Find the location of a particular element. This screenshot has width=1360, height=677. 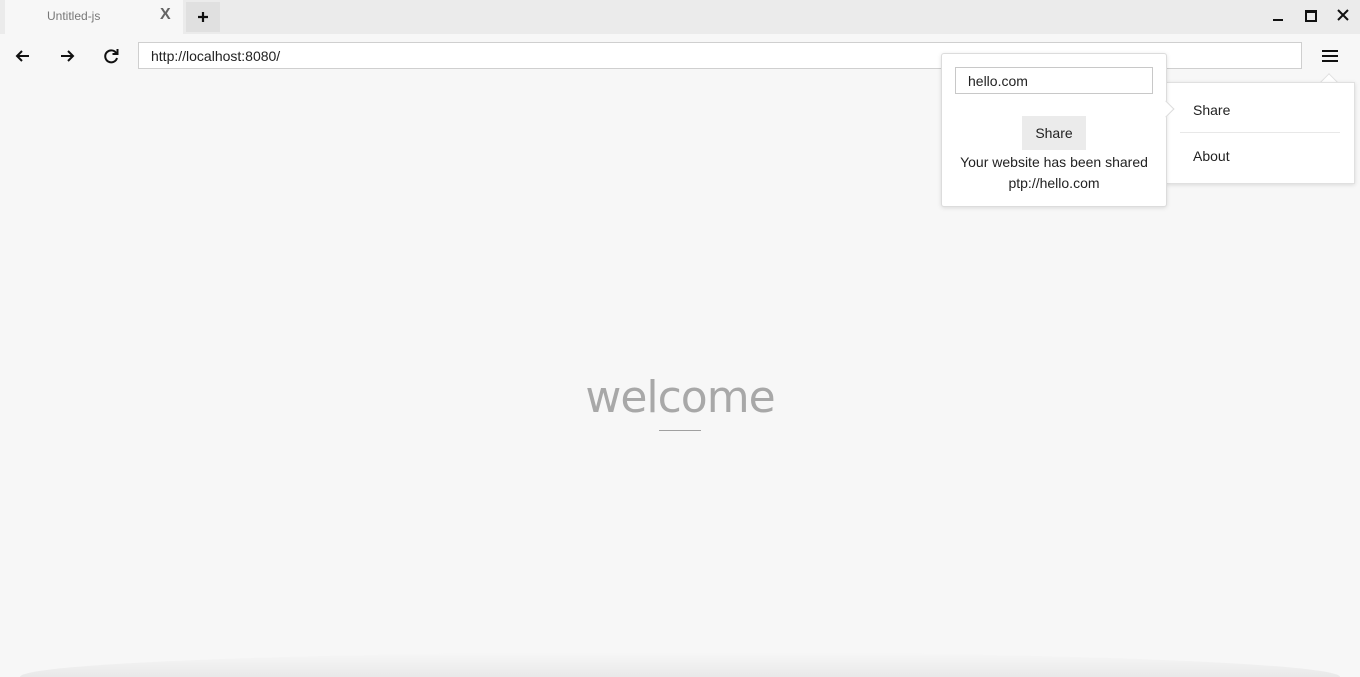

maximize-icon is located at coordinates (1311, 16).